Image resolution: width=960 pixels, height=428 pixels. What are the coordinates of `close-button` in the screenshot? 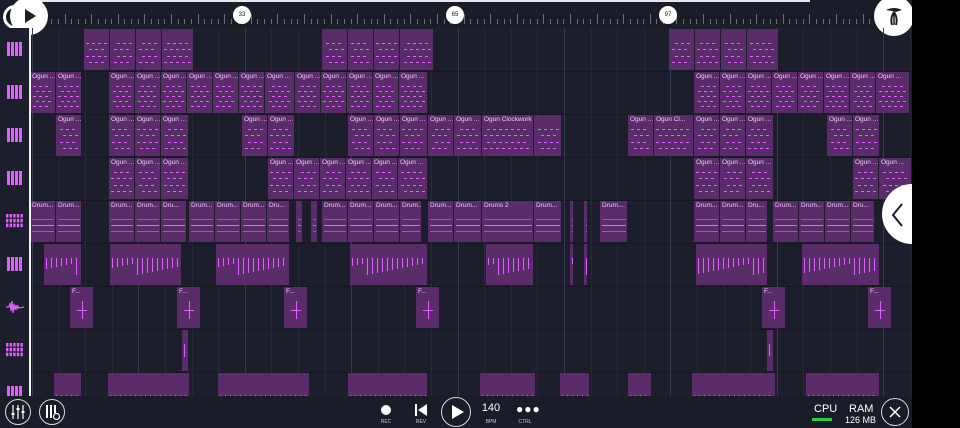 It's located at (895, 412).